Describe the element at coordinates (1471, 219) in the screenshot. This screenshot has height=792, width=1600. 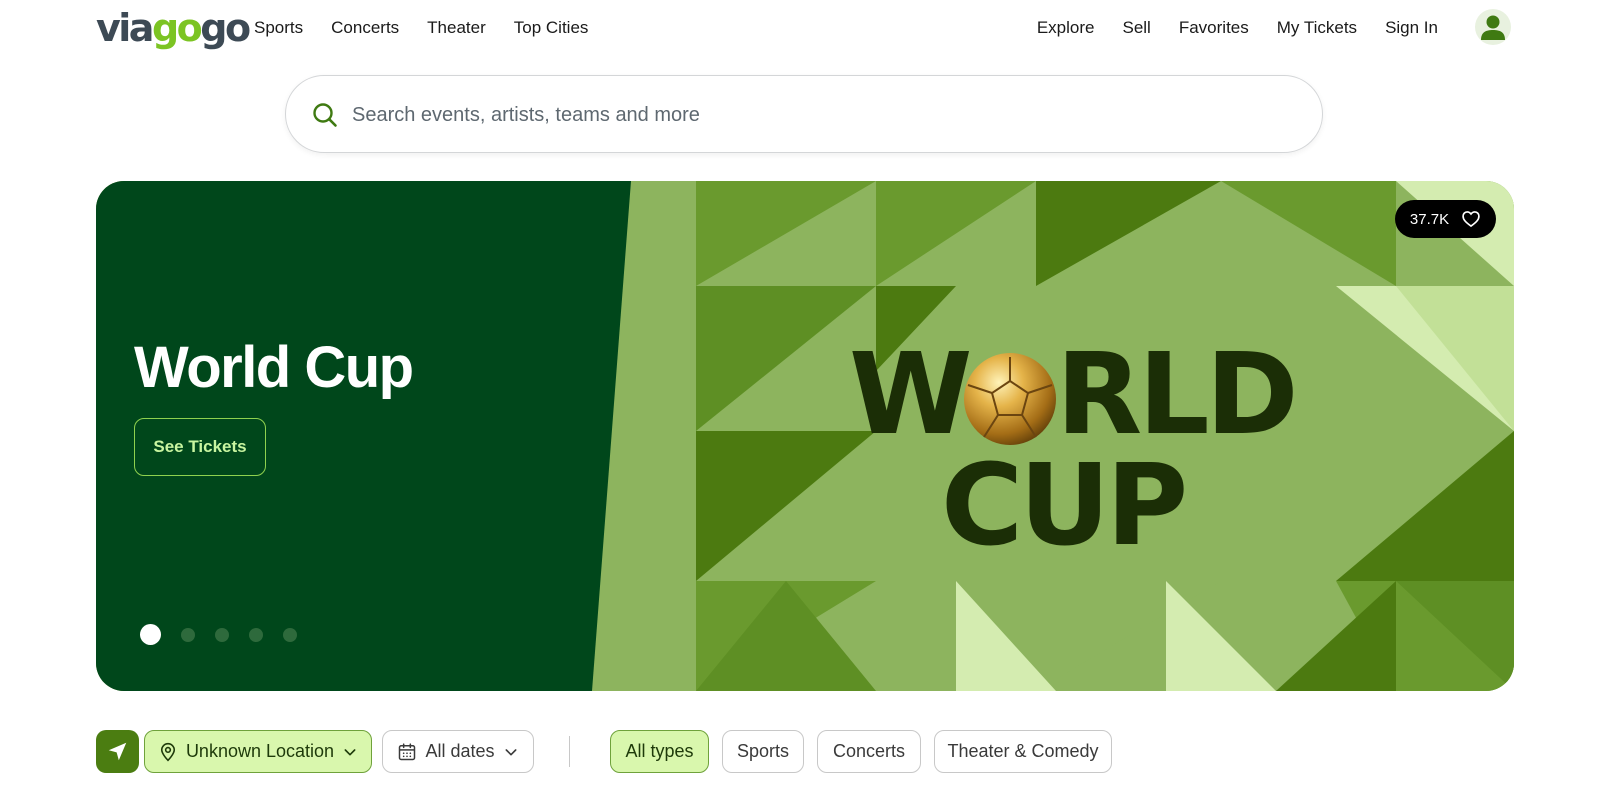
I see `heart-icon` at that location.